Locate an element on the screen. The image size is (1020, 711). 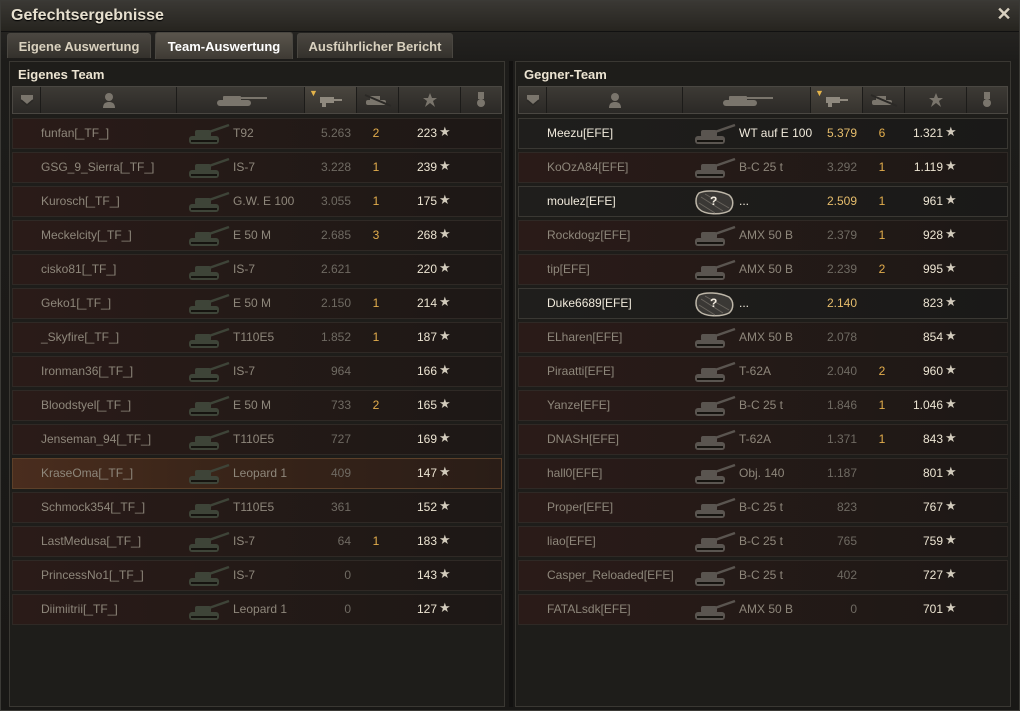
xp-value: 183 is located at coordinates (426, 541).